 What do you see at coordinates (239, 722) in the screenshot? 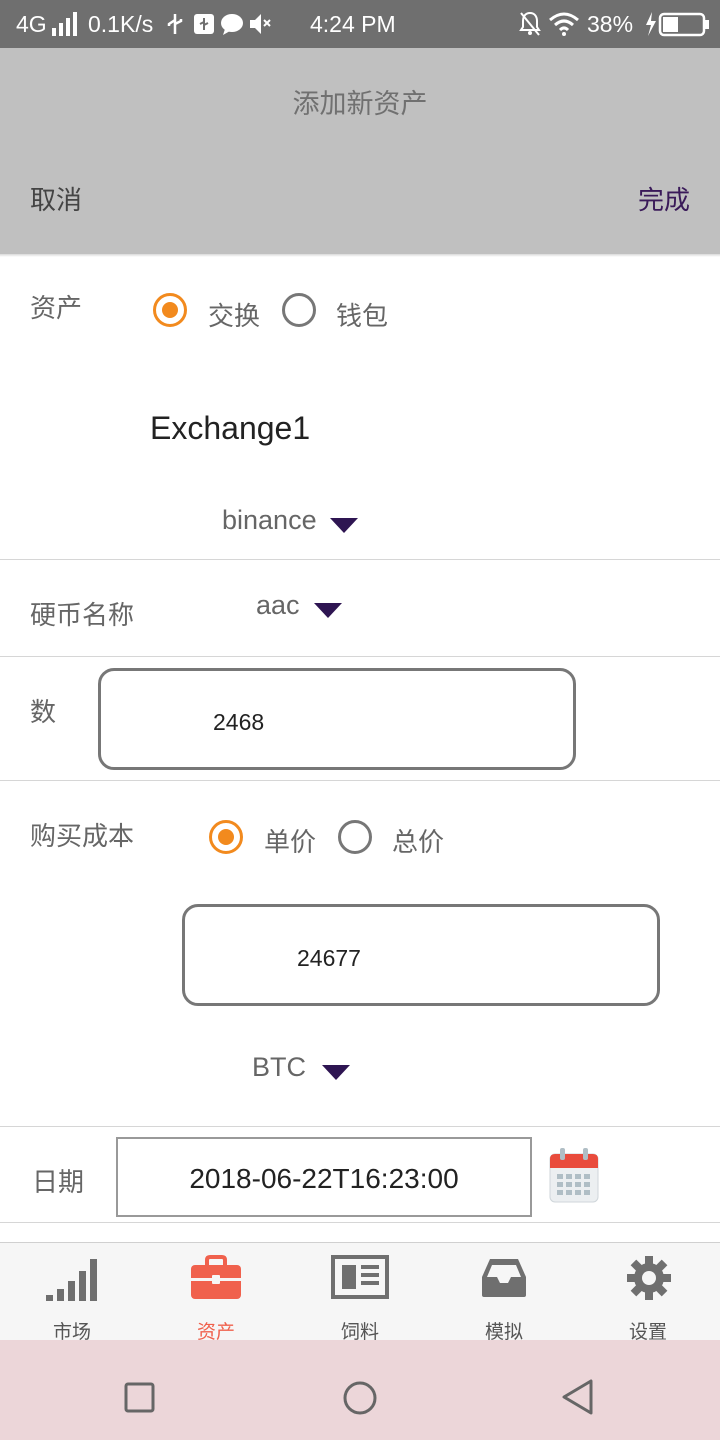
I see `quantity-value: 2468` at bounding box center [239, 722].